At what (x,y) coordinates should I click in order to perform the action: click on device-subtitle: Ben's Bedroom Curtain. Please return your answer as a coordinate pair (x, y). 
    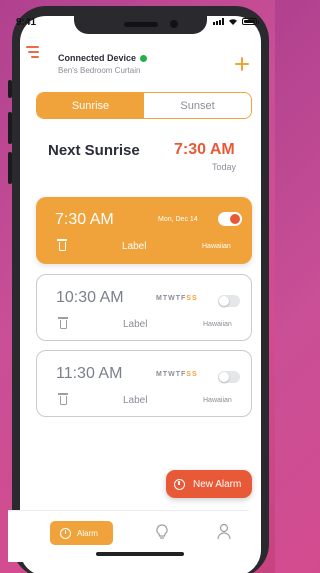
    Looking at the image, I should click on (99, 70).